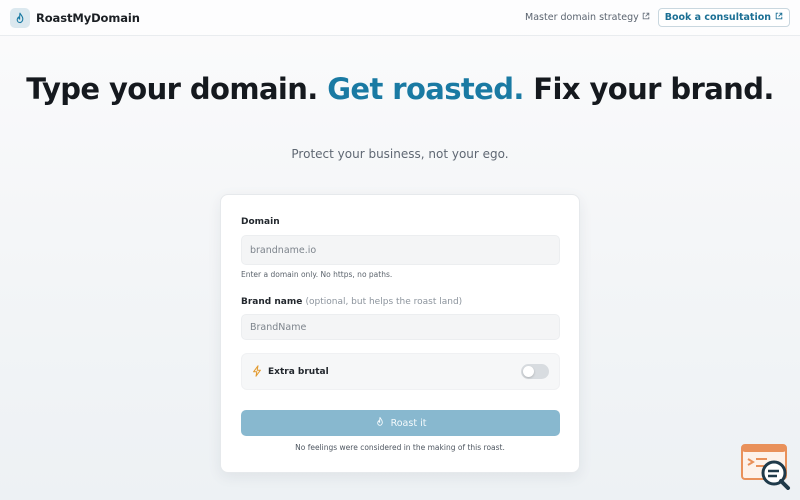 This screenshot has height=500, width=800. I want to click on toggle-knob, so click(528, 371).